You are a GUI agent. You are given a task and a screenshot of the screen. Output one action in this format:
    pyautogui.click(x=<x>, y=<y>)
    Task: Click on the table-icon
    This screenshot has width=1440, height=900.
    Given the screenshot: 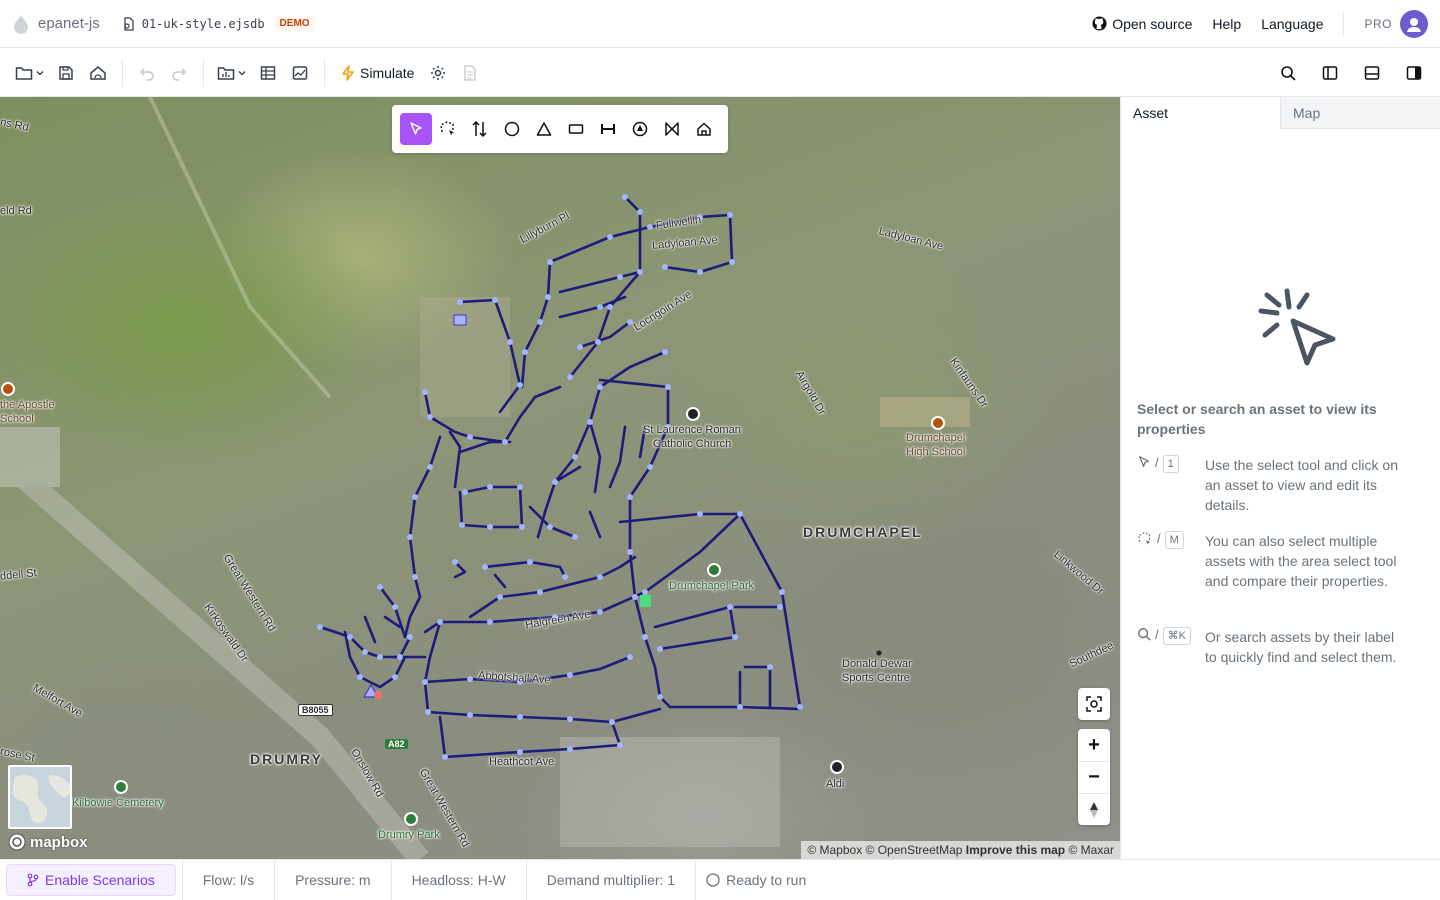 What is the action you would take?
    pyautogui.click(x=268, y=72)
    